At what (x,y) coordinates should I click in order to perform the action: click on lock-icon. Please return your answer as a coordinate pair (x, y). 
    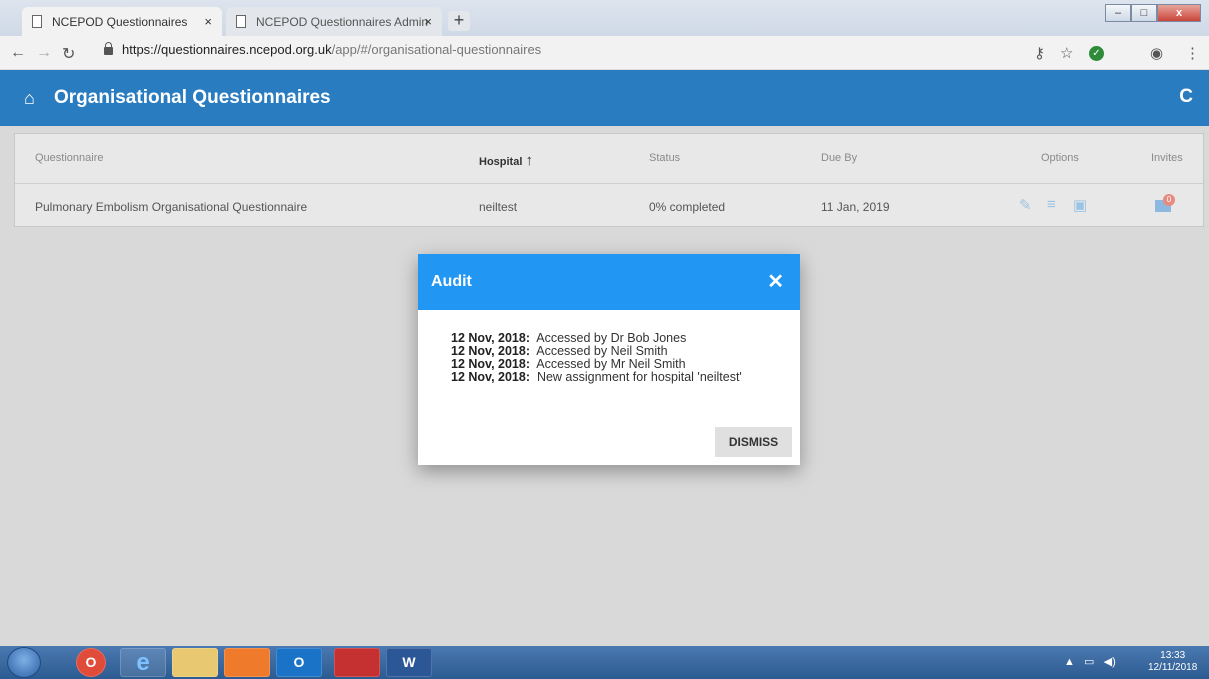
    Looking at the image, I should click on (108, 48).